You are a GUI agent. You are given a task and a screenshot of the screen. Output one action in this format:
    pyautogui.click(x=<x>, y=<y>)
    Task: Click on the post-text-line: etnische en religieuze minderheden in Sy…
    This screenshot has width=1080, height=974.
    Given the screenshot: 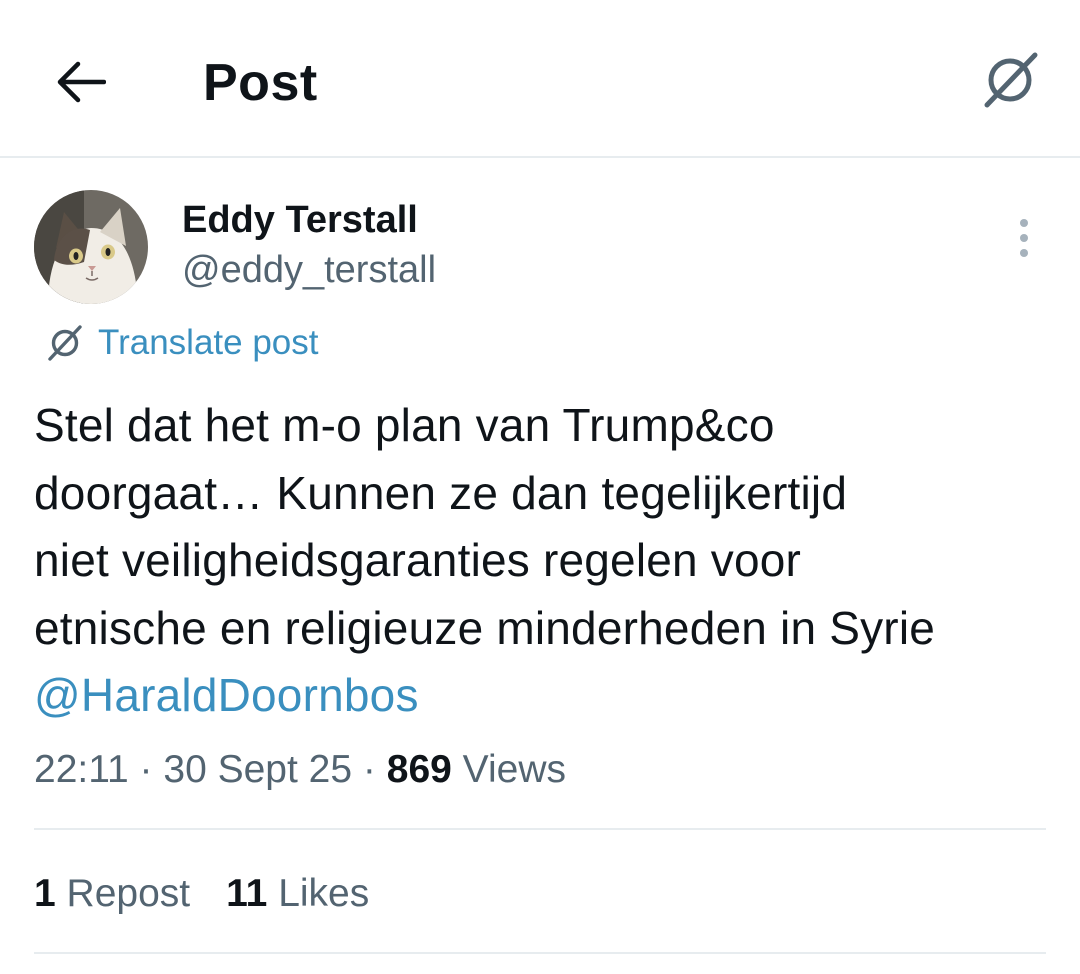 What is the action you would take?
    pyautogui.click(x=485, y=627)
    